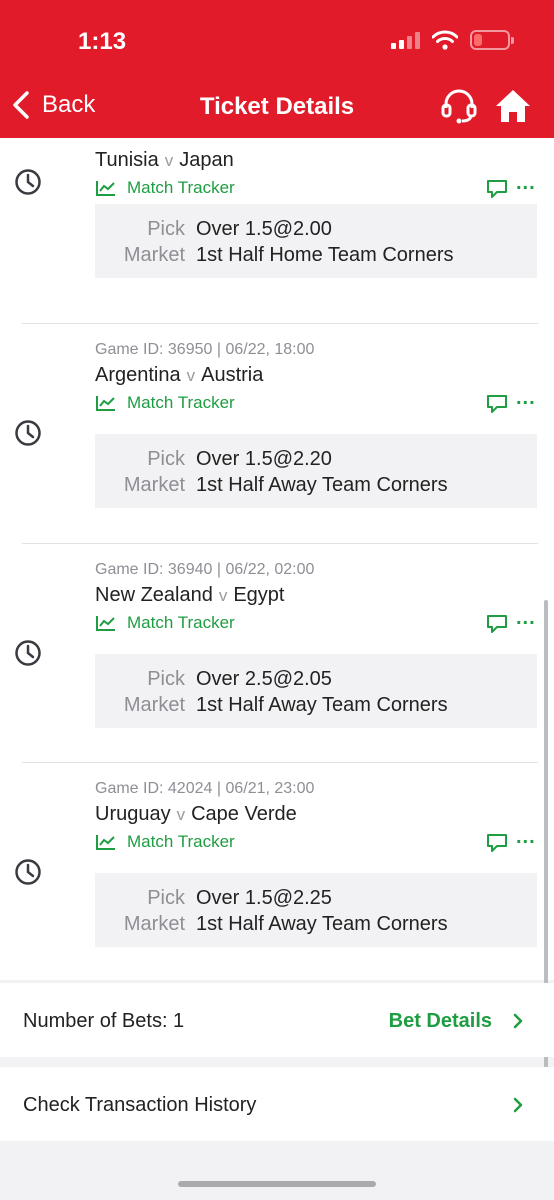  I want to click on number-of-bets: Number of Bets: 1, so click(104, 1021).